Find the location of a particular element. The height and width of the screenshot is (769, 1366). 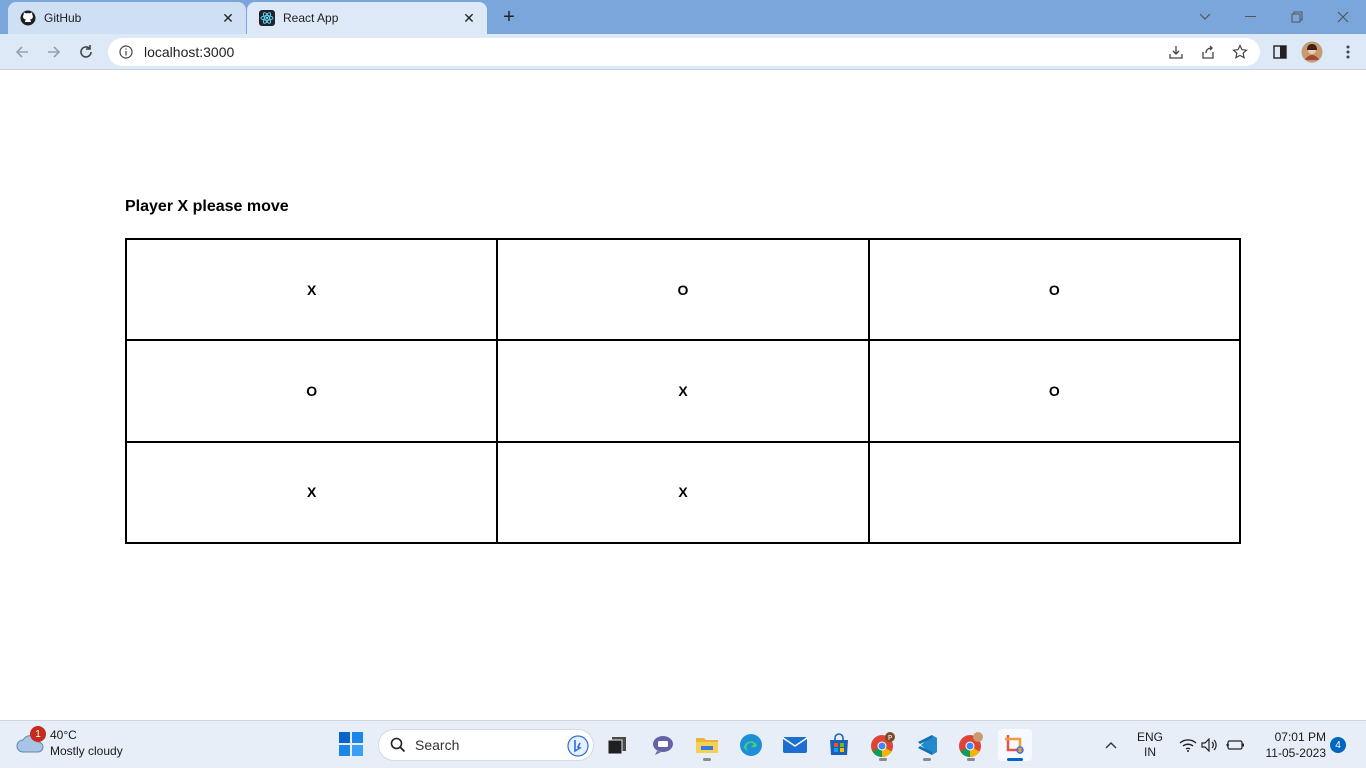

language-code: ENG is located at coordinates (1149, 737).